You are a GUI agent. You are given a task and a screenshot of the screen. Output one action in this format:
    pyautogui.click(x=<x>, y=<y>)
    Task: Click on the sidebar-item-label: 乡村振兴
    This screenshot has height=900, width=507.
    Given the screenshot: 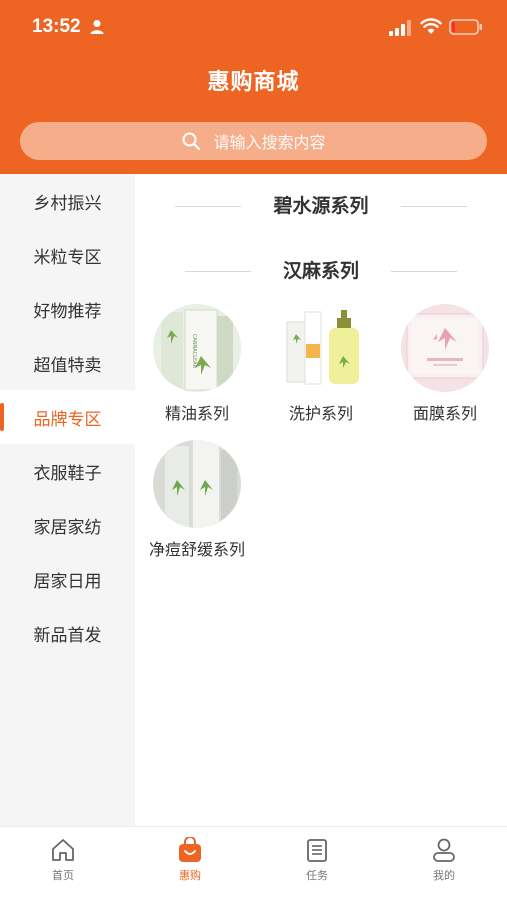 What is the action you would take?
    pyautogui.click(x=67, y=203)
    